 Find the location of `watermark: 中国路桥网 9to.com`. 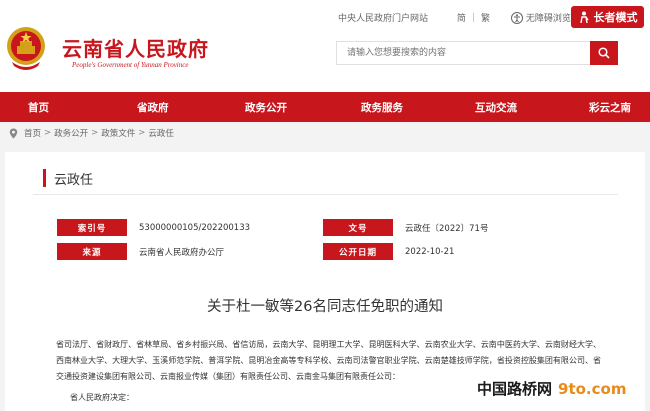

watermark: 中国路桥网 9to.com is located at coordinates (551, 388).